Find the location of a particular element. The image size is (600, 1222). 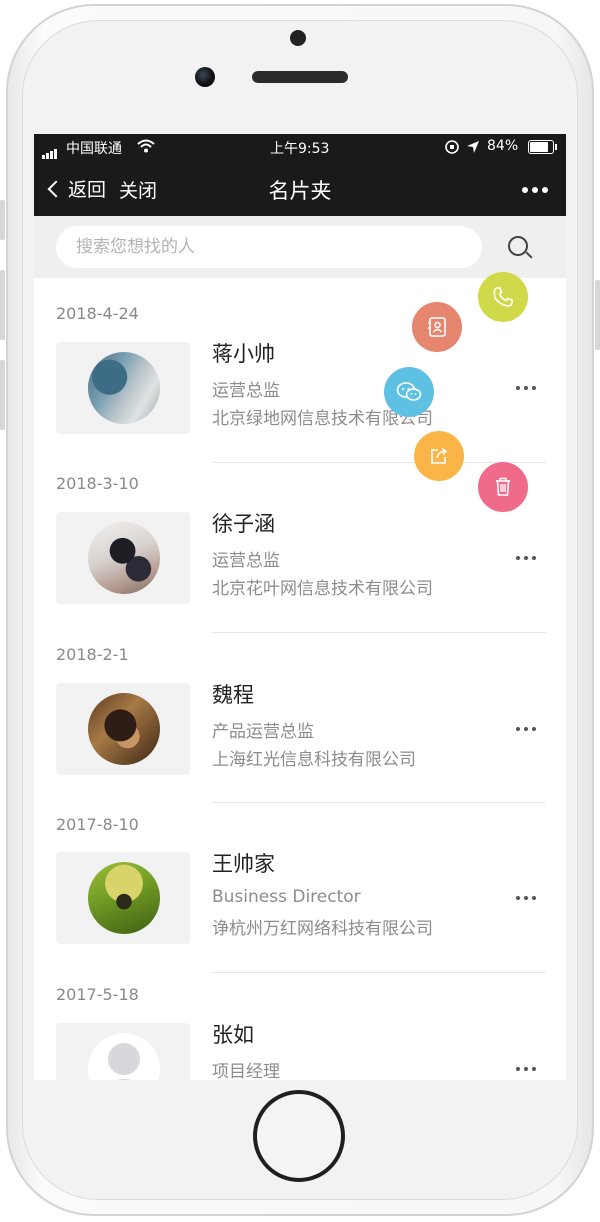

contact-name: 蒋小帅 is located at coordinates (243, 353).